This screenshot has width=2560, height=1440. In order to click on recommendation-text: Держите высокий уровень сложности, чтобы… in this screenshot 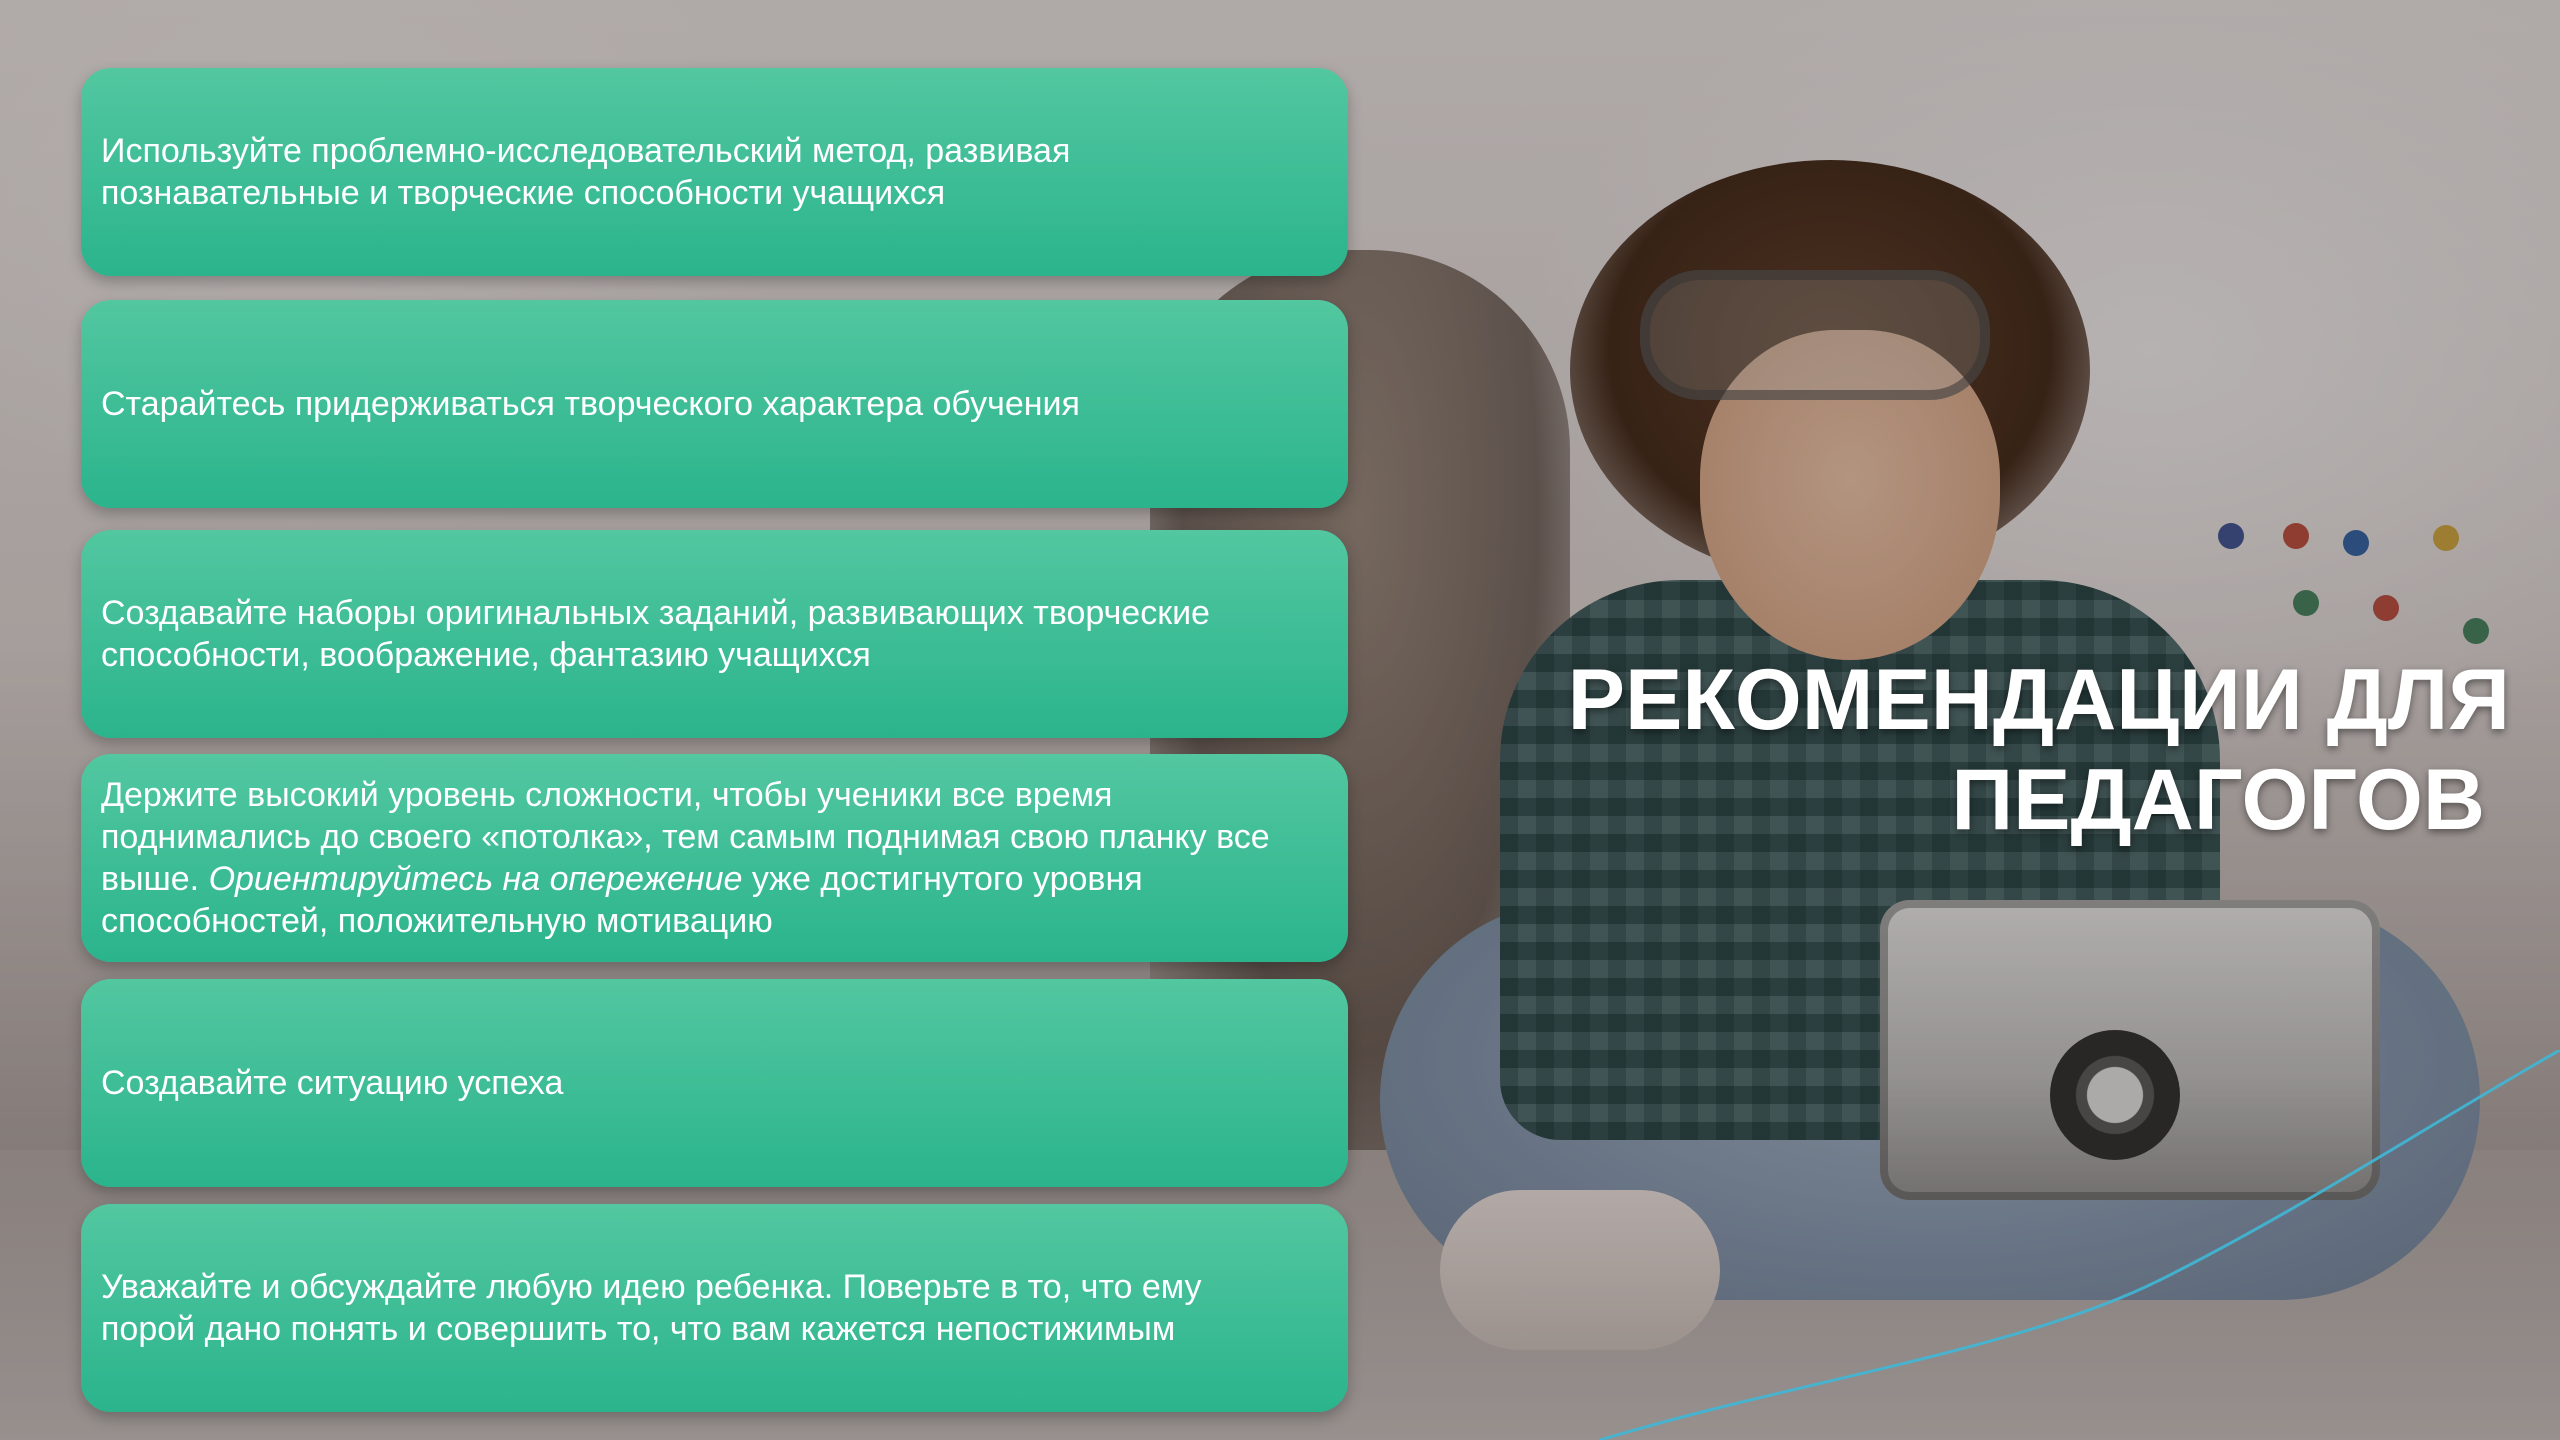, I will do `click(696, 858)`.